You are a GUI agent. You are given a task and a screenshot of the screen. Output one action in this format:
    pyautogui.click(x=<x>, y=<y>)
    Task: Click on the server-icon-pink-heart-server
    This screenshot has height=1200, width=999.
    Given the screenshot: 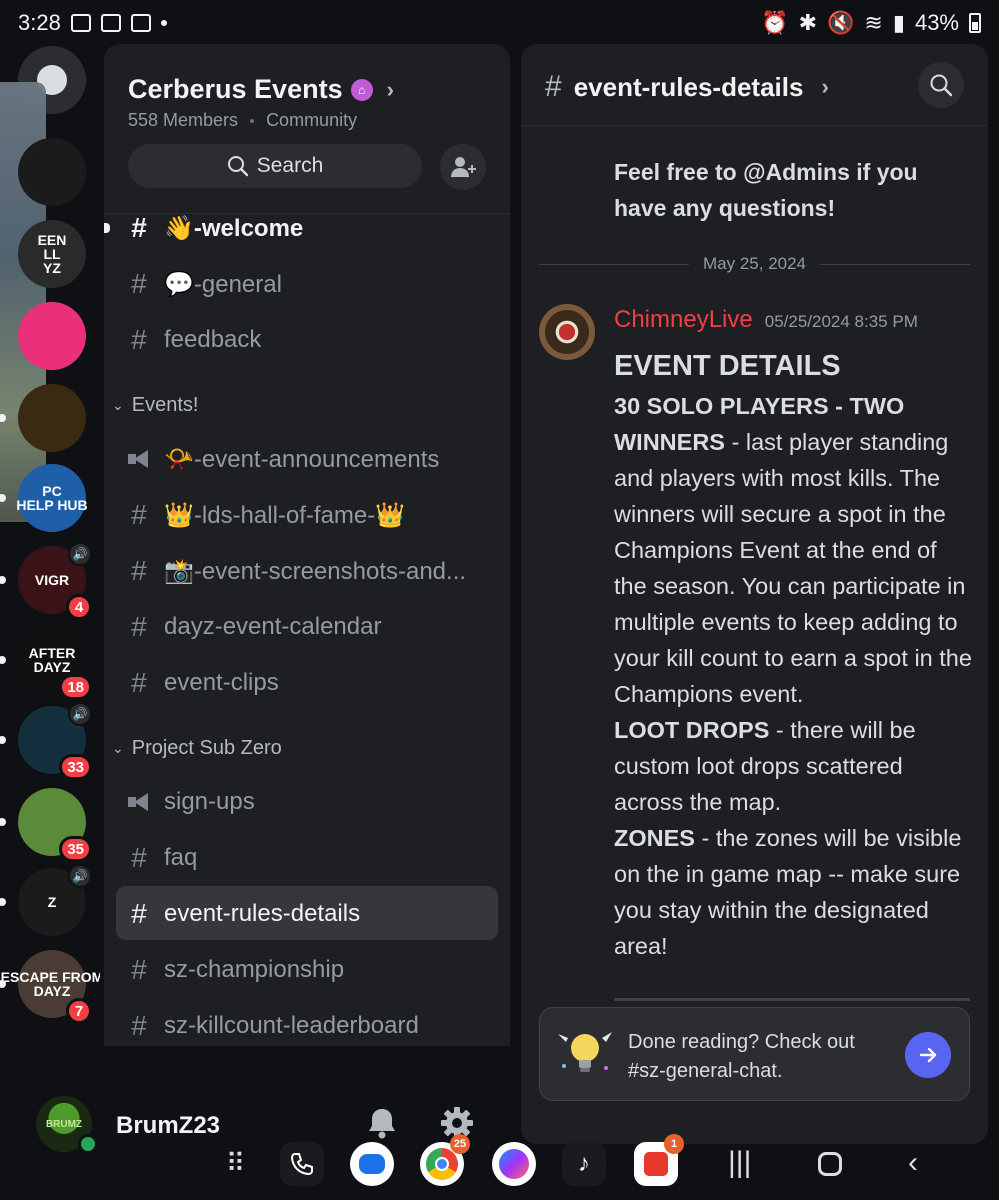 What is the action you would take?
    pyautogui.click(x=52, y=336)
    